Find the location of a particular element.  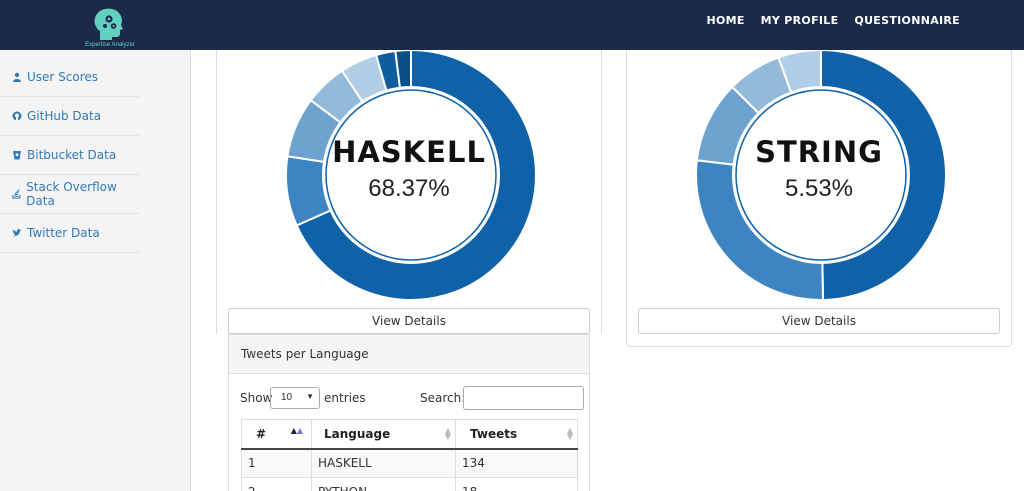

show-label: Show is located at coordinates (256, 398).